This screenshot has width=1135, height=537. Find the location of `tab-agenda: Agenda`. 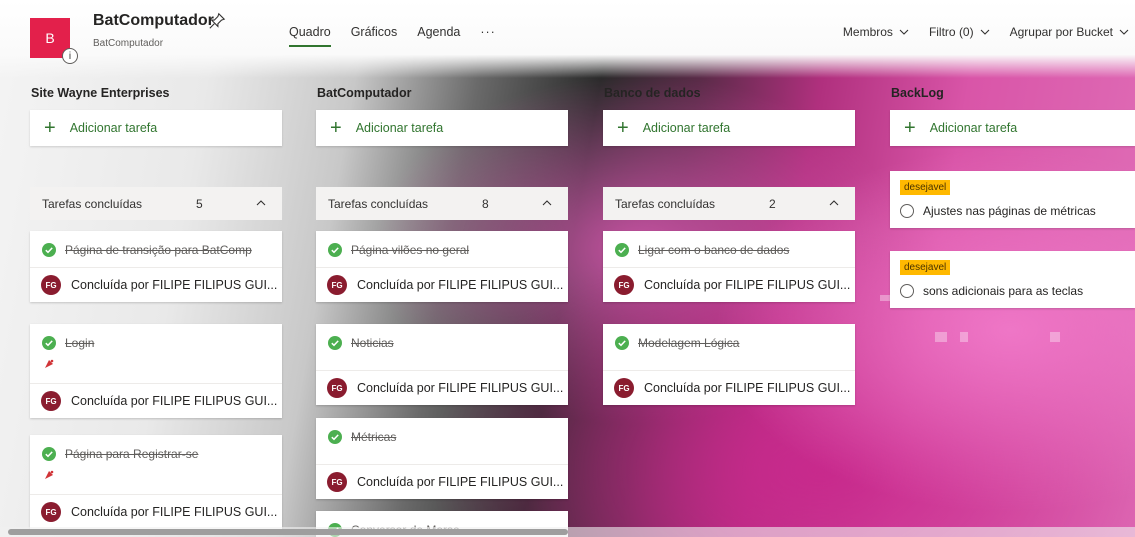

tab-agenda: Agenda is located at coordinates (438, 36).